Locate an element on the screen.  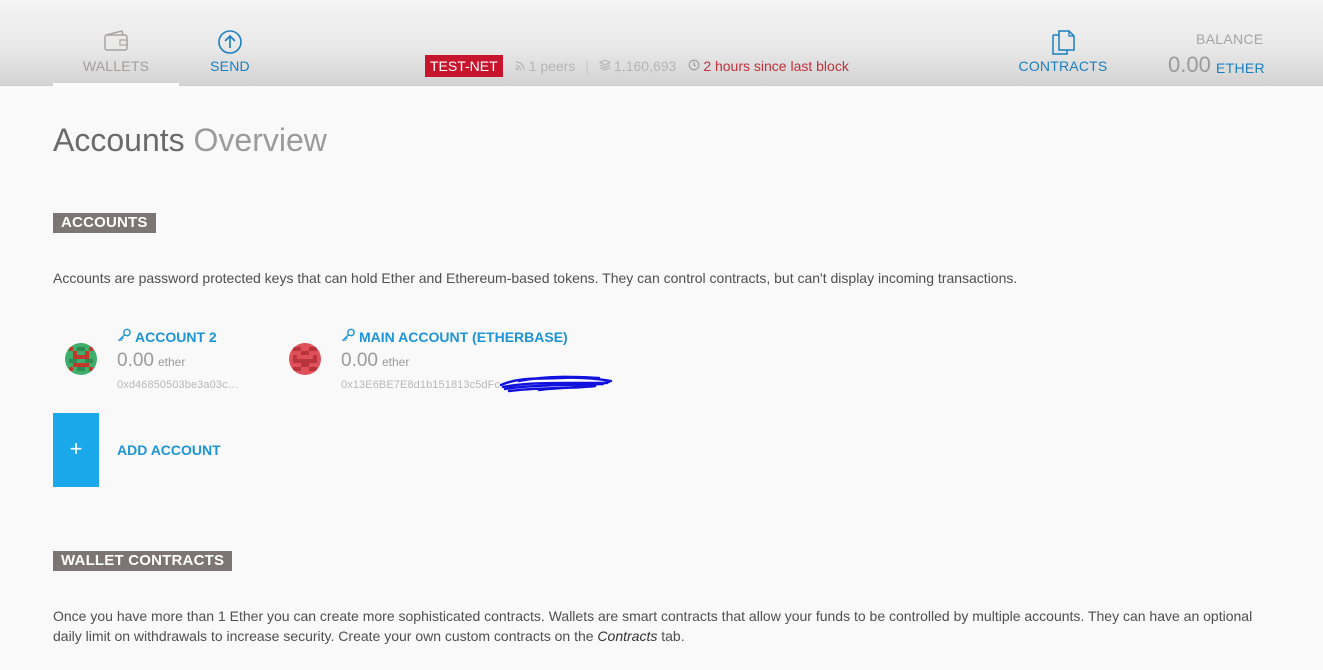
balance-amount: 0.00 is located at coordinates (1189, 64).